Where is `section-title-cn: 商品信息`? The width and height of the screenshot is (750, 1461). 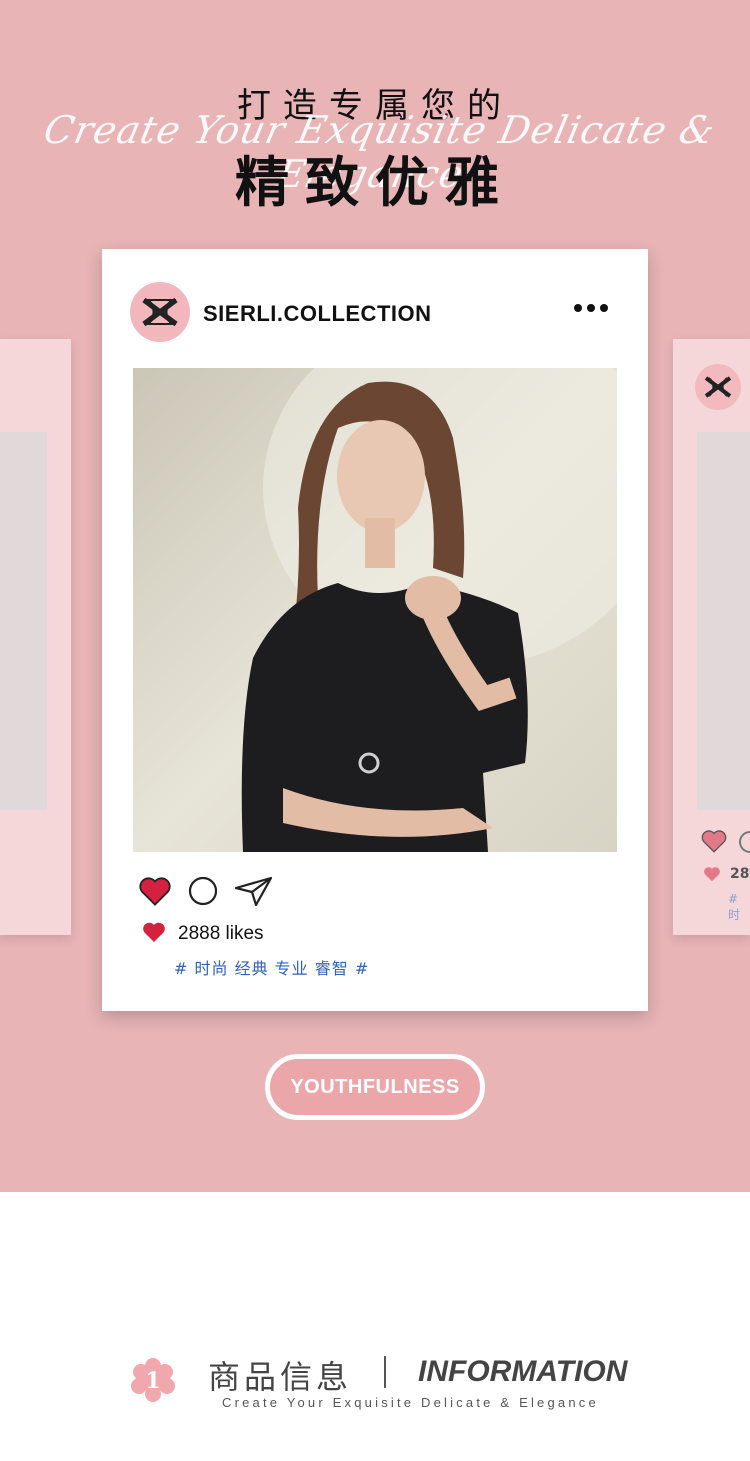
section-title-cn: 商品信息 is located at coordinates (280, 1377).